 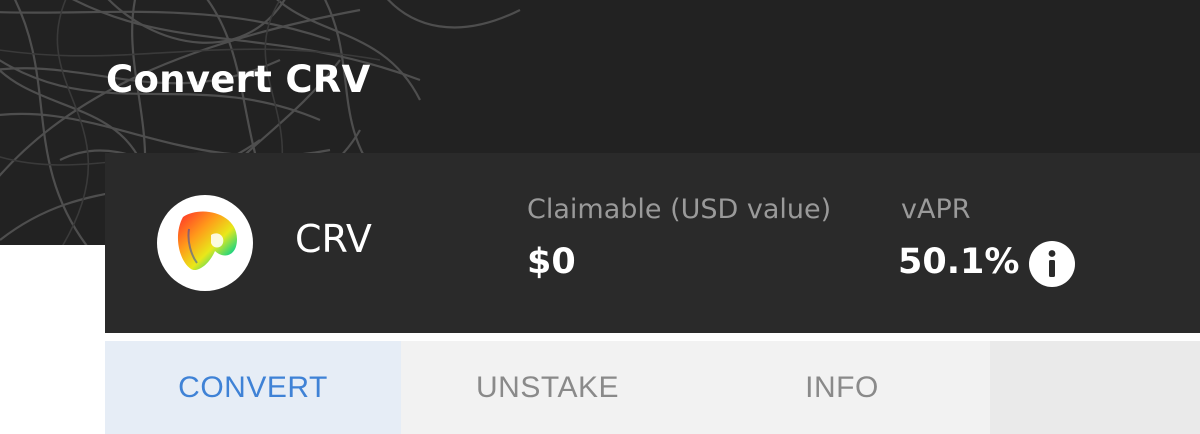 What do you see at coordinates (842, 387) in the screenshot?
I see `tab-info: INFO` at bounding box center [842, 387].